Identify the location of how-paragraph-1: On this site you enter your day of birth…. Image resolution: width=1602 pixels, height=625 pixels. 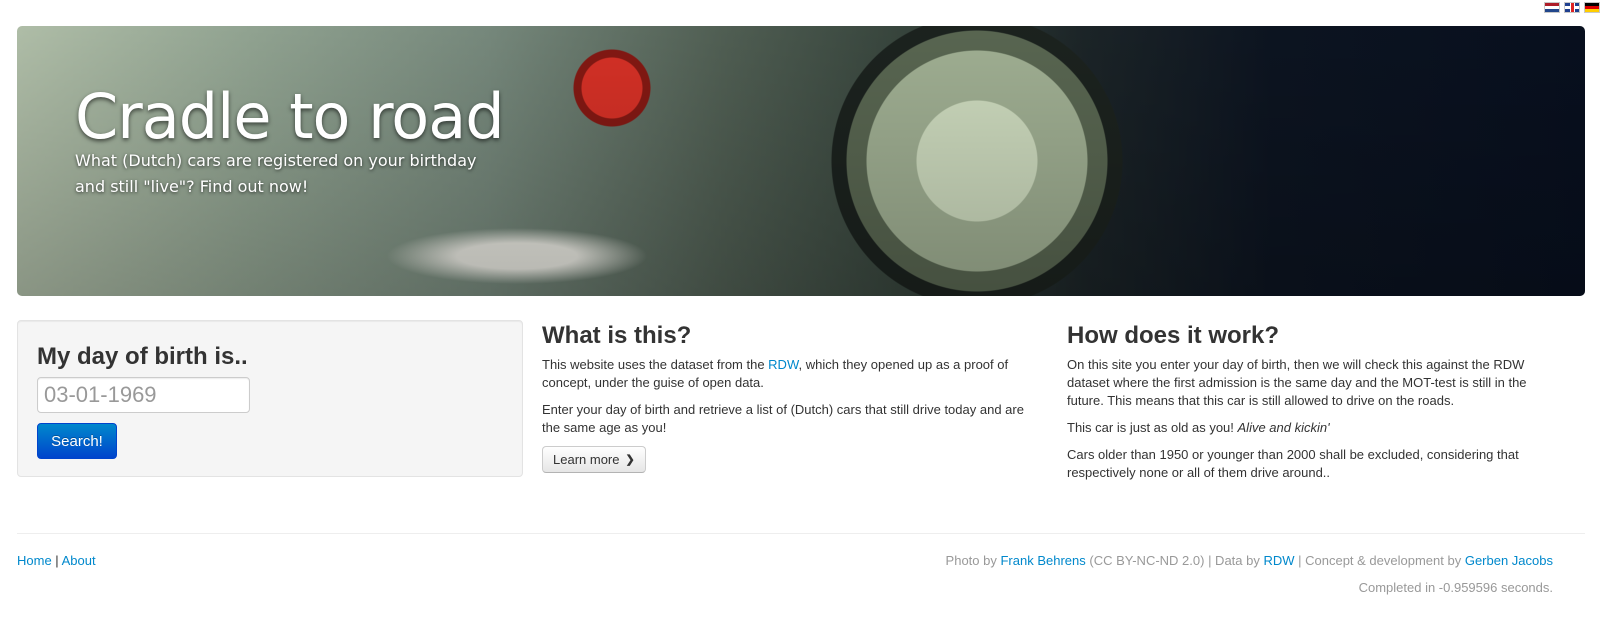
(1297, 382).